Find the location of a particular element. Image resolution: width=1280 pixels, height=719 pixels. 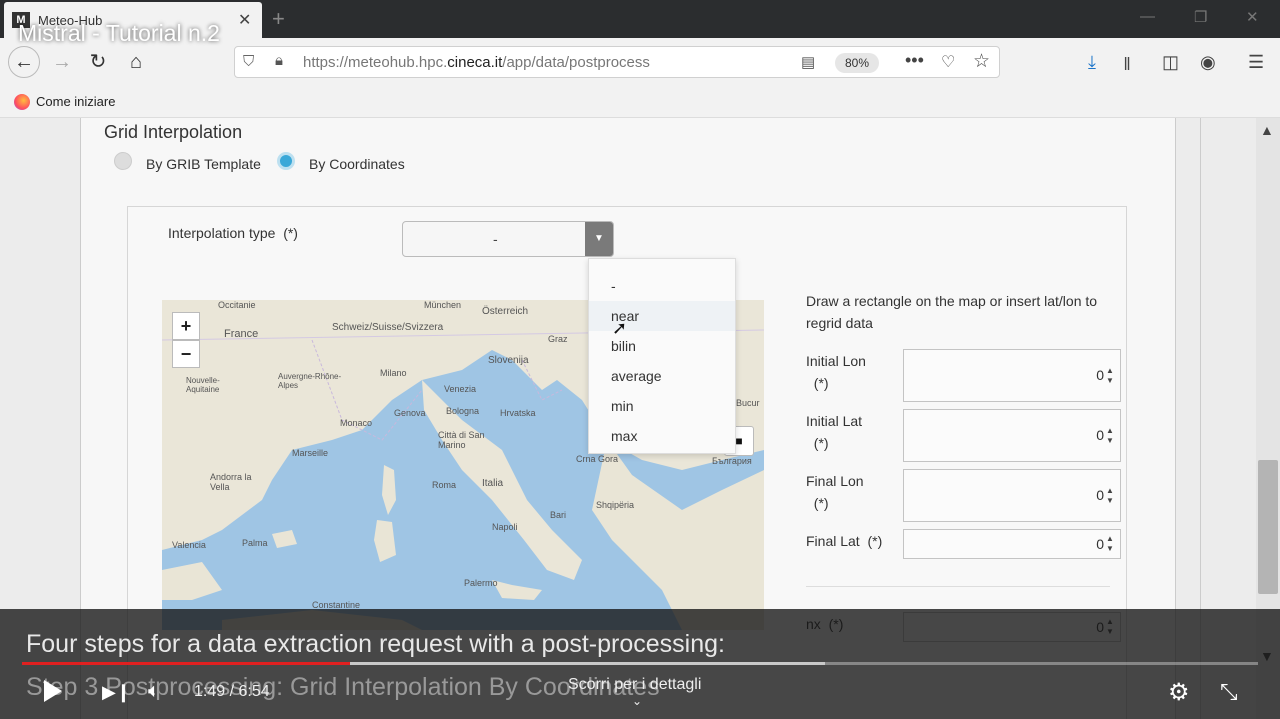

radio-label-grib-template: By GRIB Template is located at coordinates (203, 164).